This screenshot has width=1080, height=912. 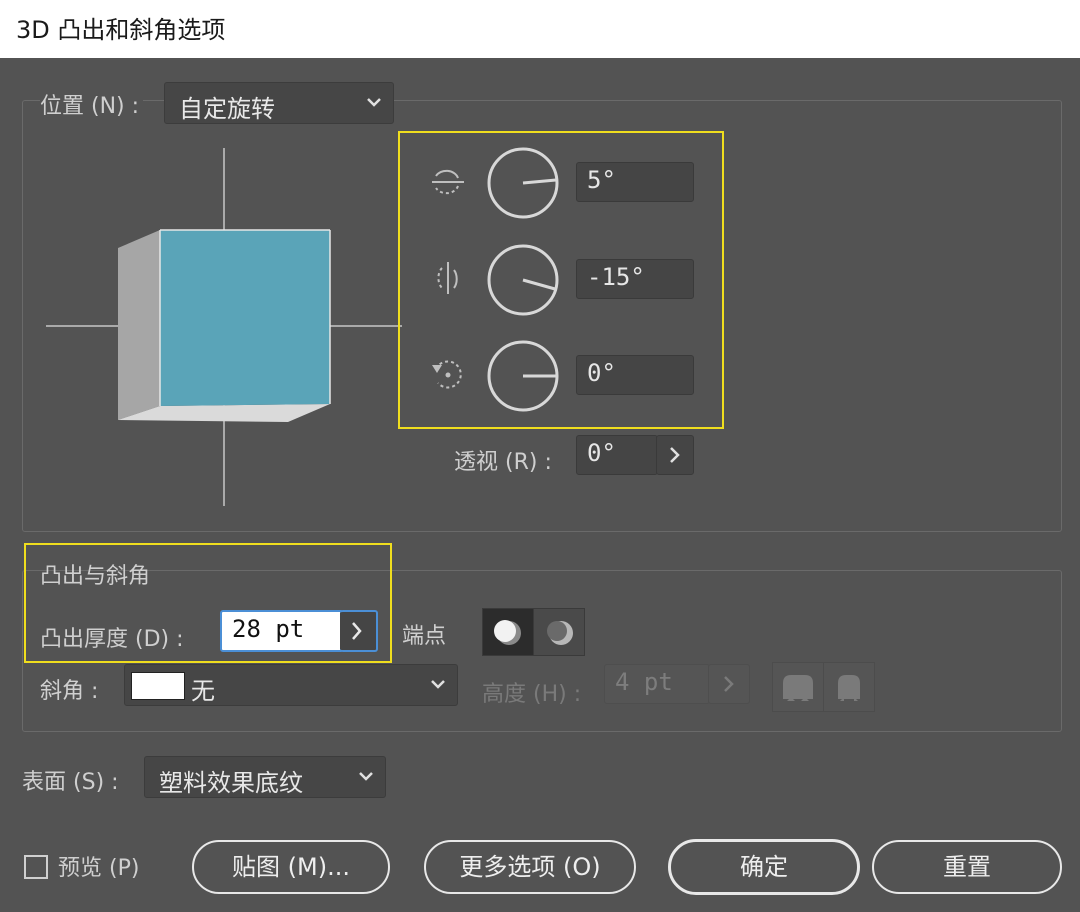 I want to click on extrude-section-title: 凸出与斜角, so click(x=95, y=576).